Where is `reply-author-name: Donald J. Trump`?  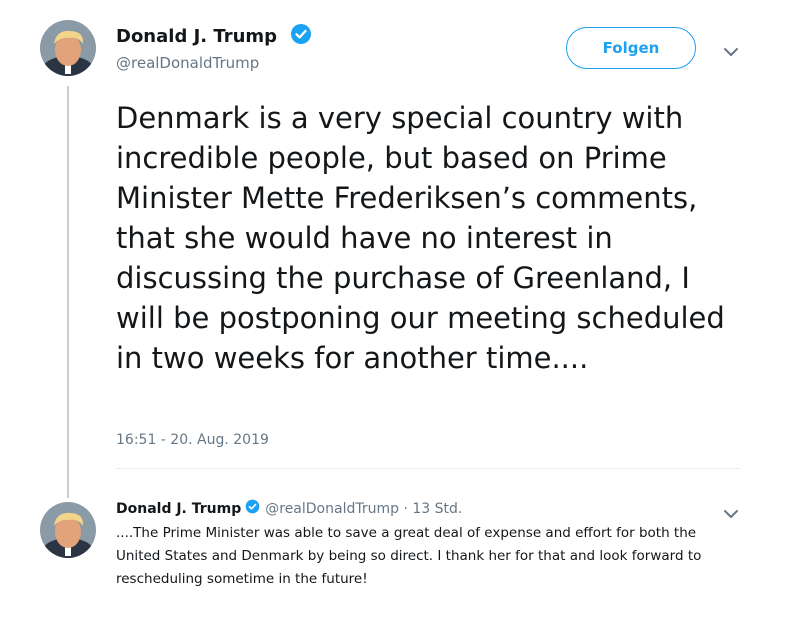
reply-author-name: Donald J. Trump is located at coordinates (178, 509).